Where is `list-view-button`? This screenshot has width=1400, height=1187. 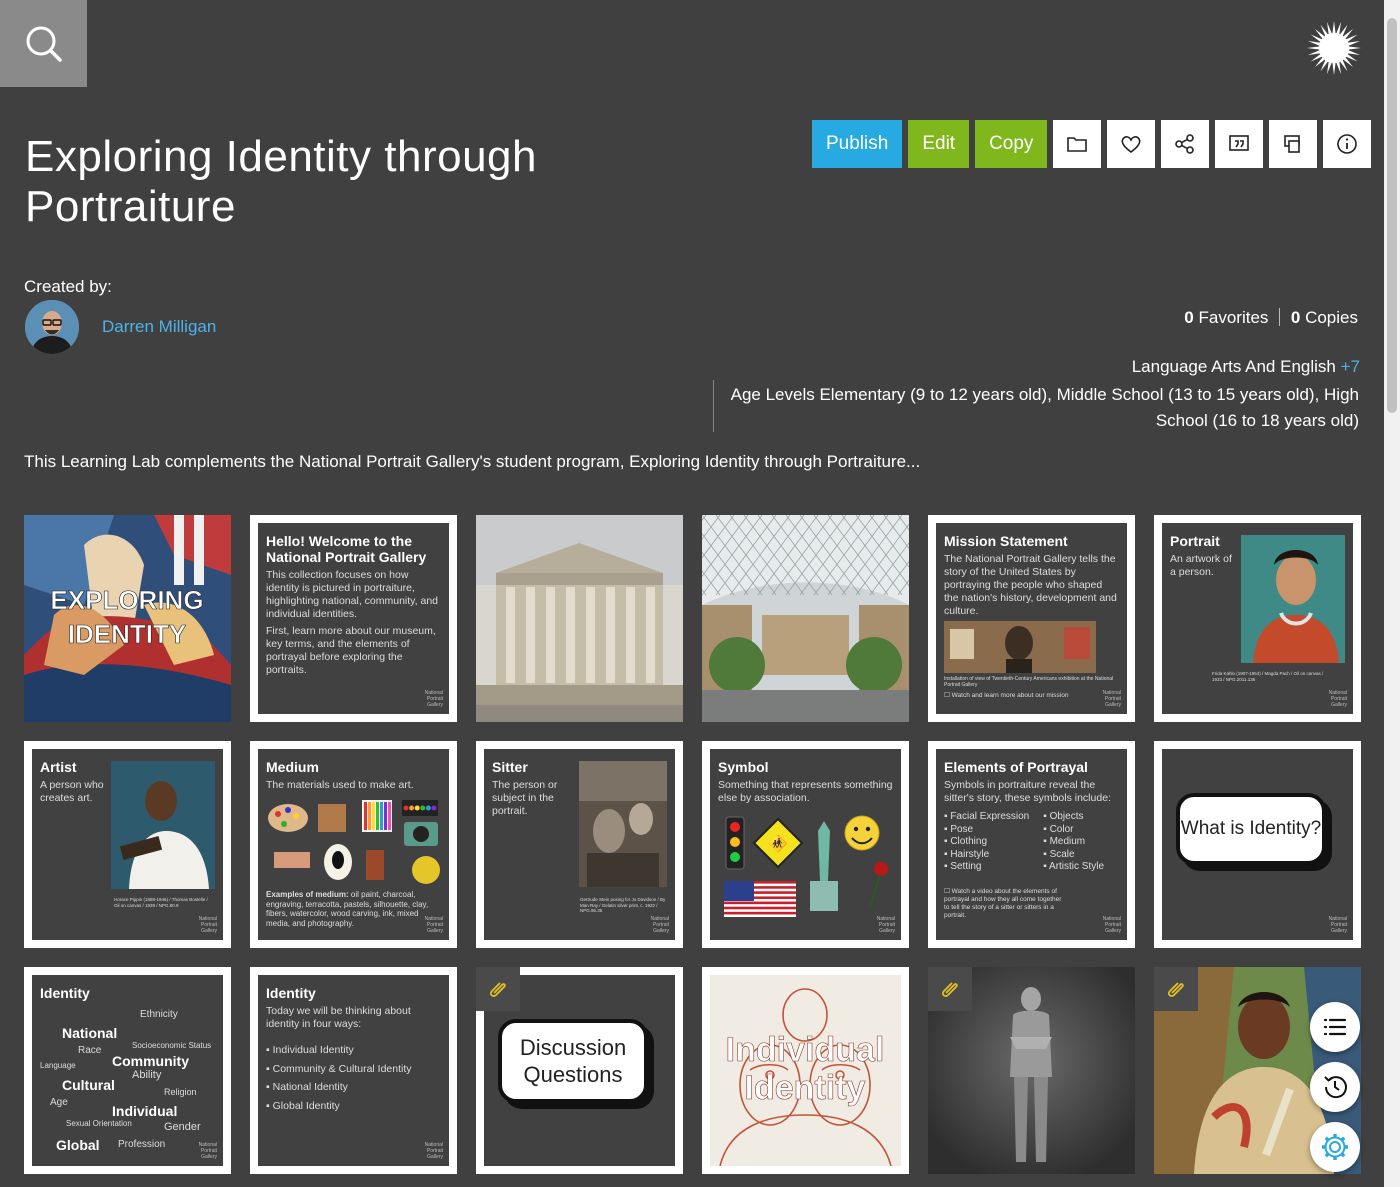
list-view-button is located at coordinates (1335, 1027).